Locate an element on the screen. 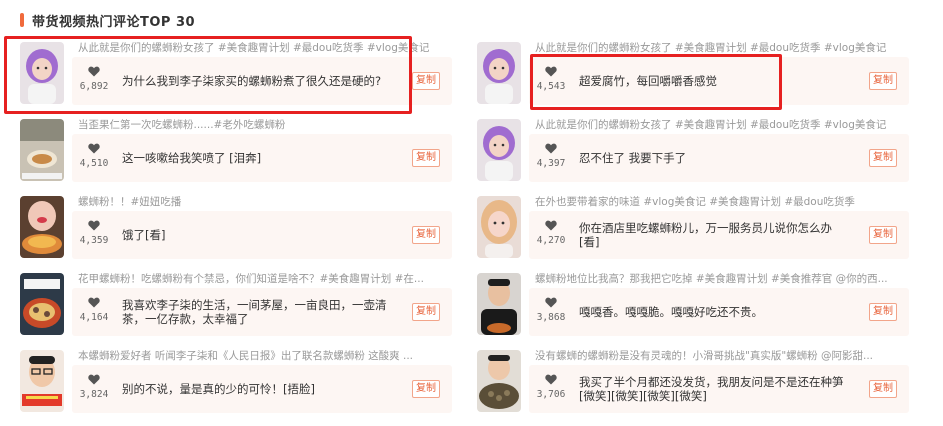 The width and height of the screenshot is (943, 426). comment-text: 你在酒店里吃螺蛳粉儿，万一服务员儿说你怎么办[看] is located at coordinates (705, 235).